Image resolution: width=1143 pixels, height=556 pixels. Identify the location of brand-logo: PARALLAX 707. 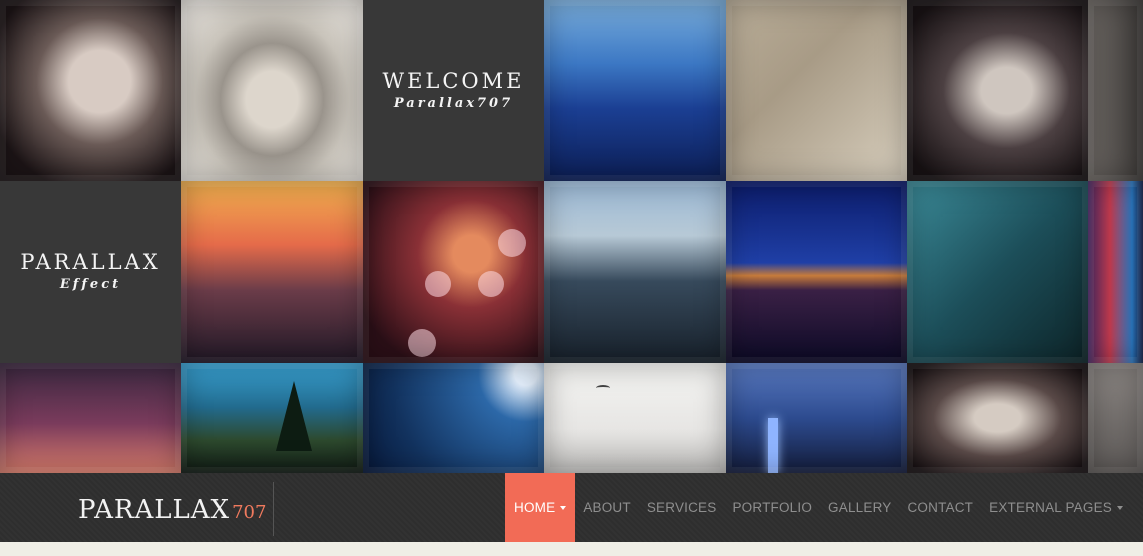
(172, 510).